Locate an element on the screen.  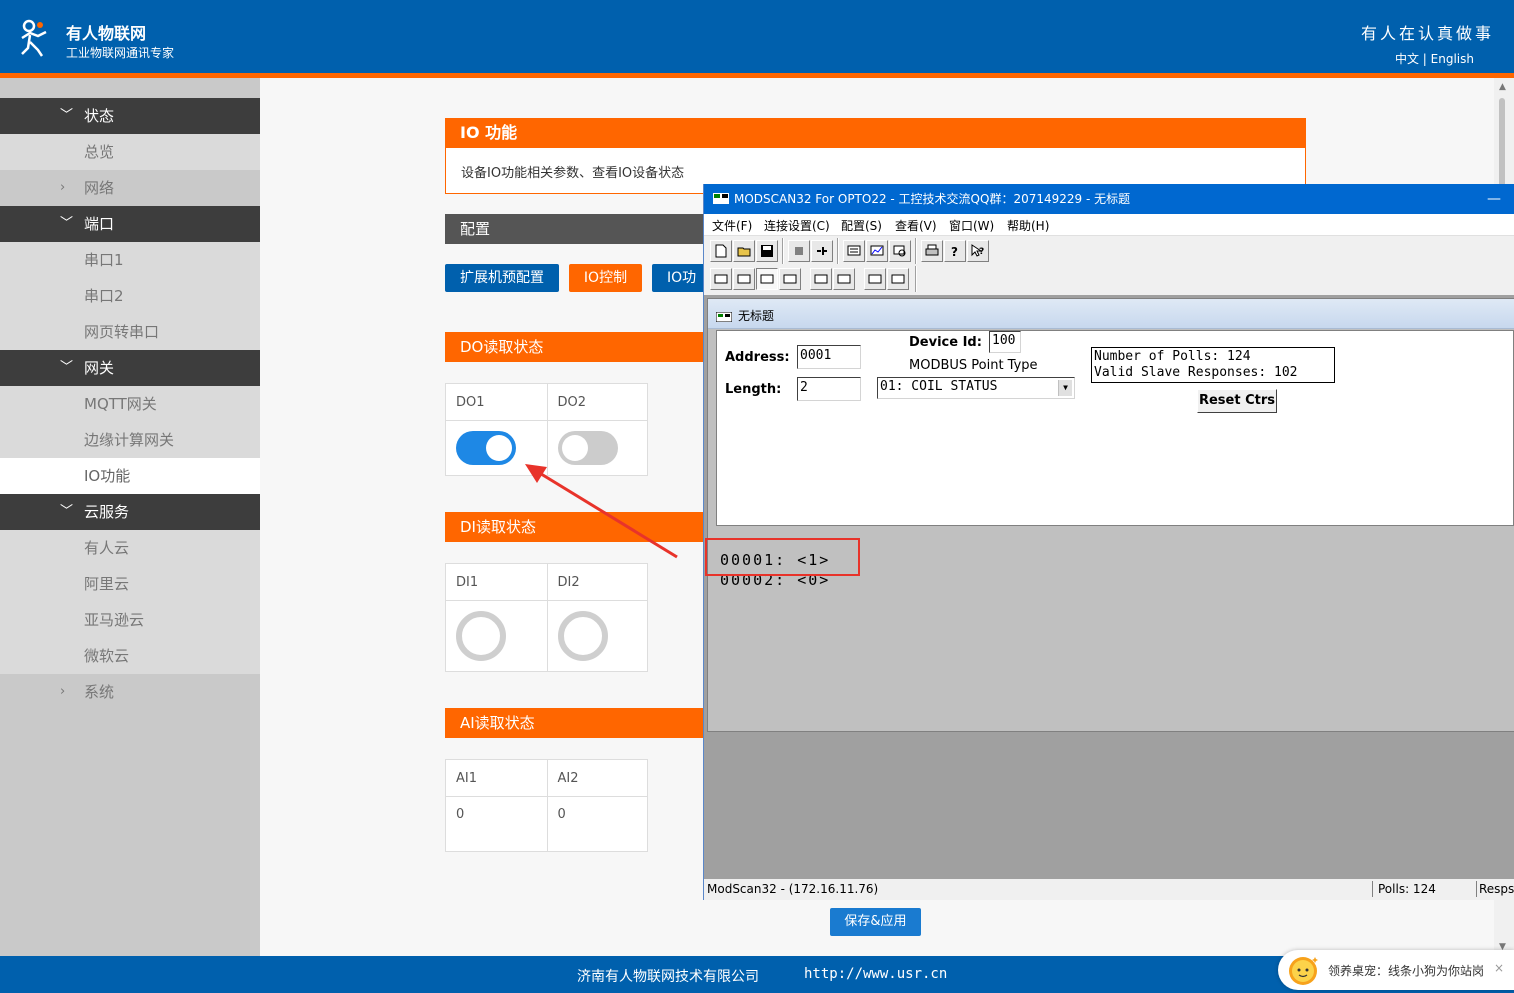
device-id-input: 100 is located at coordinates (1005, 342).